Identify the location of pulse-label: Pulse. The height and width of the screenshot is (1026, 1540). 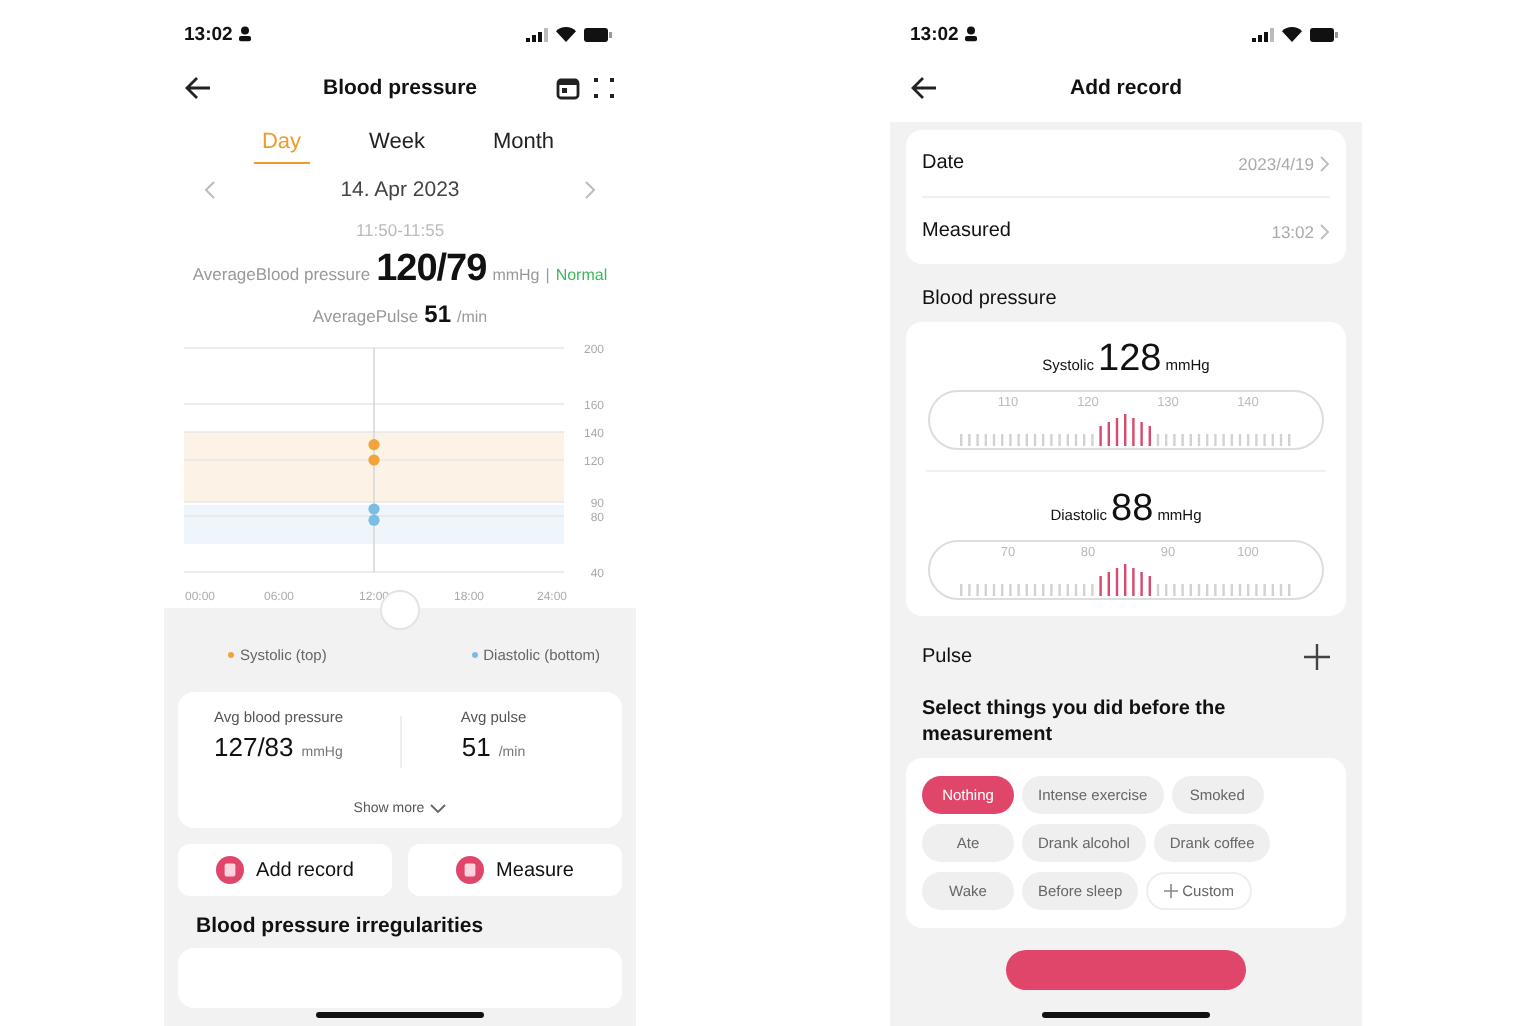
(947, 657).